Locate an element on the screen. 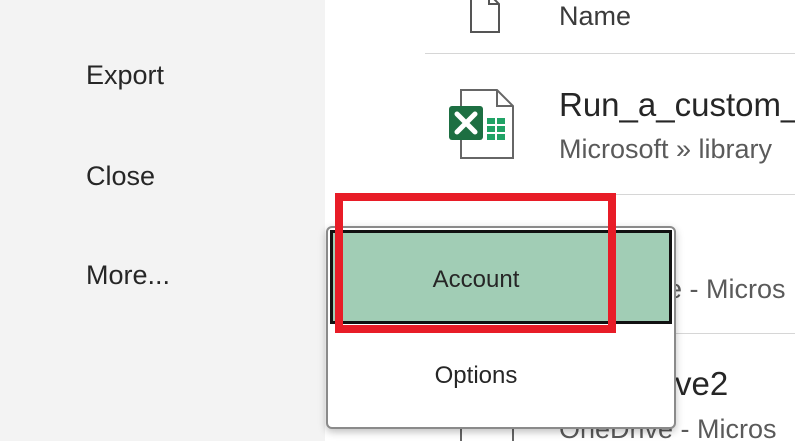  file-type-column-icon is located at coordinates (485, 16).